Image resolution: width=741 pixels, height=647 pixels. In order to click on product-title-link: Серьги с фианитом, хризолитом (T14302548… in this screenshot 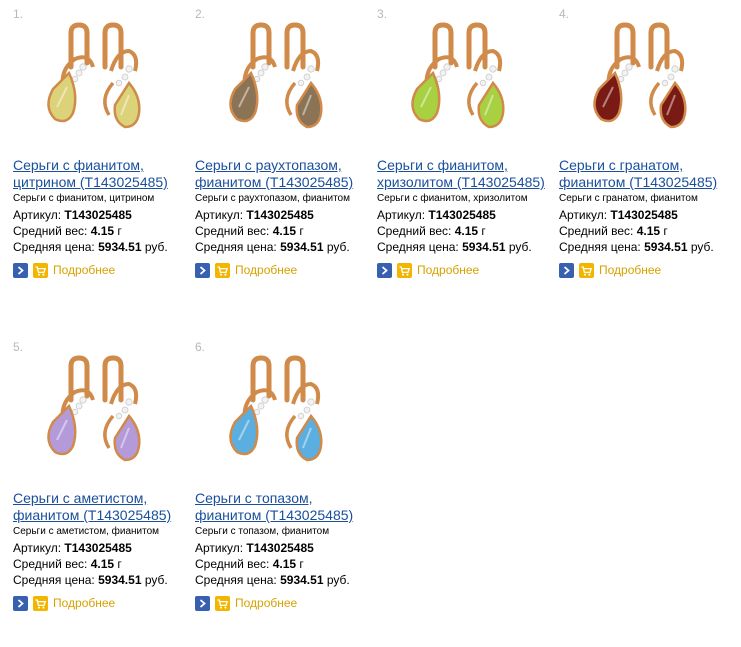, I will do `click(466, 174)`.